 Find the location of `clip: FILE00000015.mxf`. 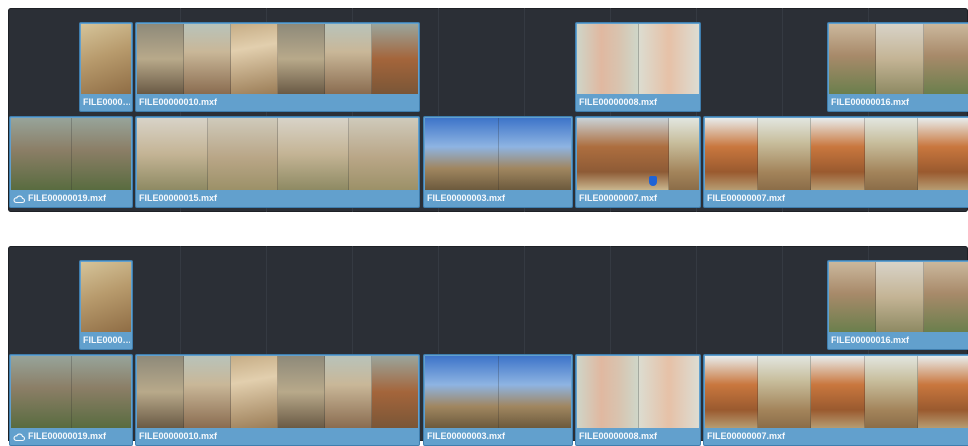

clip: FILE00000015.mxf is located at coordinates (277, 162).